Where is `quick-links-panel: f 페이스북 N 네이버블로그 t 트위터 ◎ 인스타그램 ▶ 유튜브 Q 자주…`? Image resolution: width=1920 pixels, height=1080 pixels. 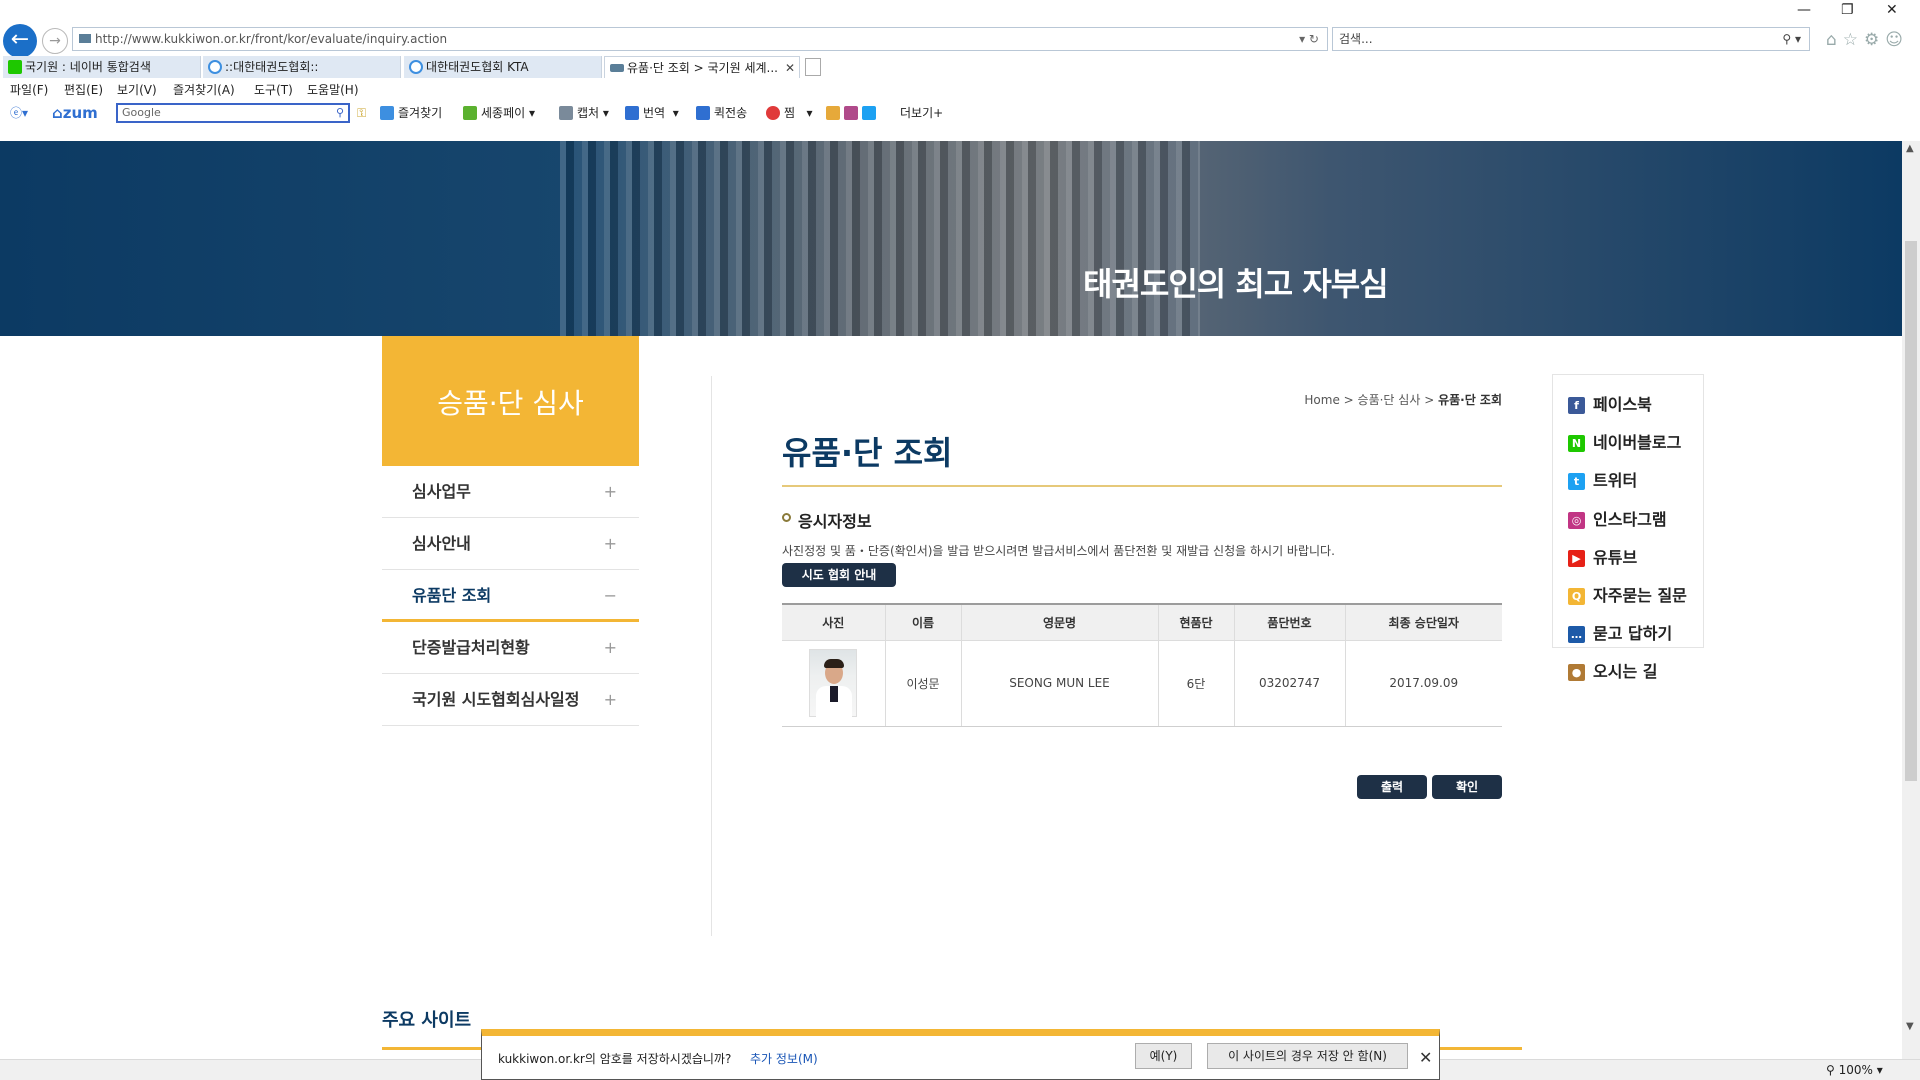
quick-links-panel: f 페이스북 N 네이버블로그 t 트위터 ◎ 인스타그램 ▶ 유튜브 Q 자주… is located at coordinates (1628, 527).